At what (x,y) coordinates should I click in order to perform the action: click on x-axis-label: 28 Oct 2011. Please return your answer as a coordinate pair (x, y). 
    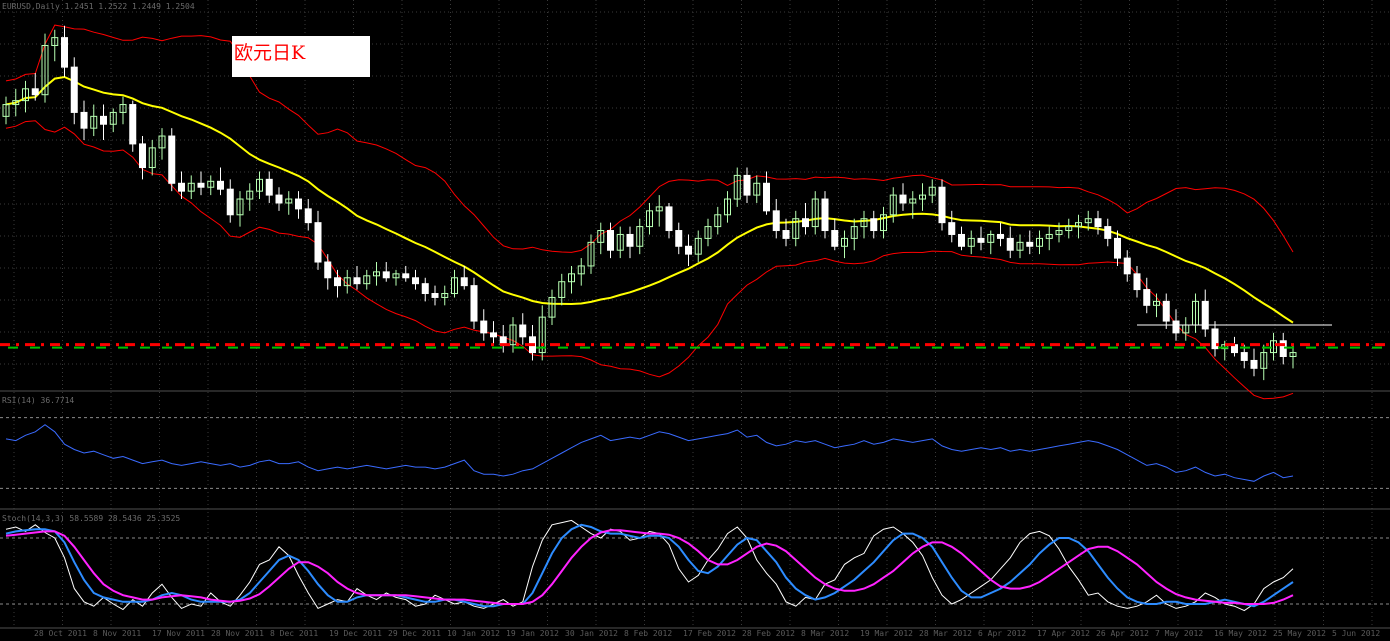
    Looking at the image, I should click on (60, 633).